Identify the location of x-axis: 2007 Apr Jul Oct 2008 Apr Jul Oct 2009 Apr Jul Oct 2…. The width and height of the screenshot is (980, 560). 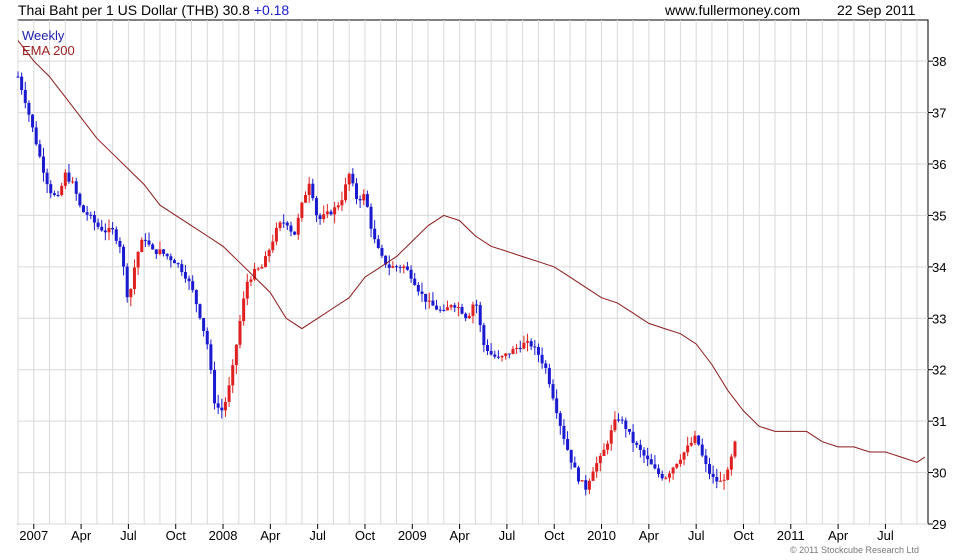
(456, 533).